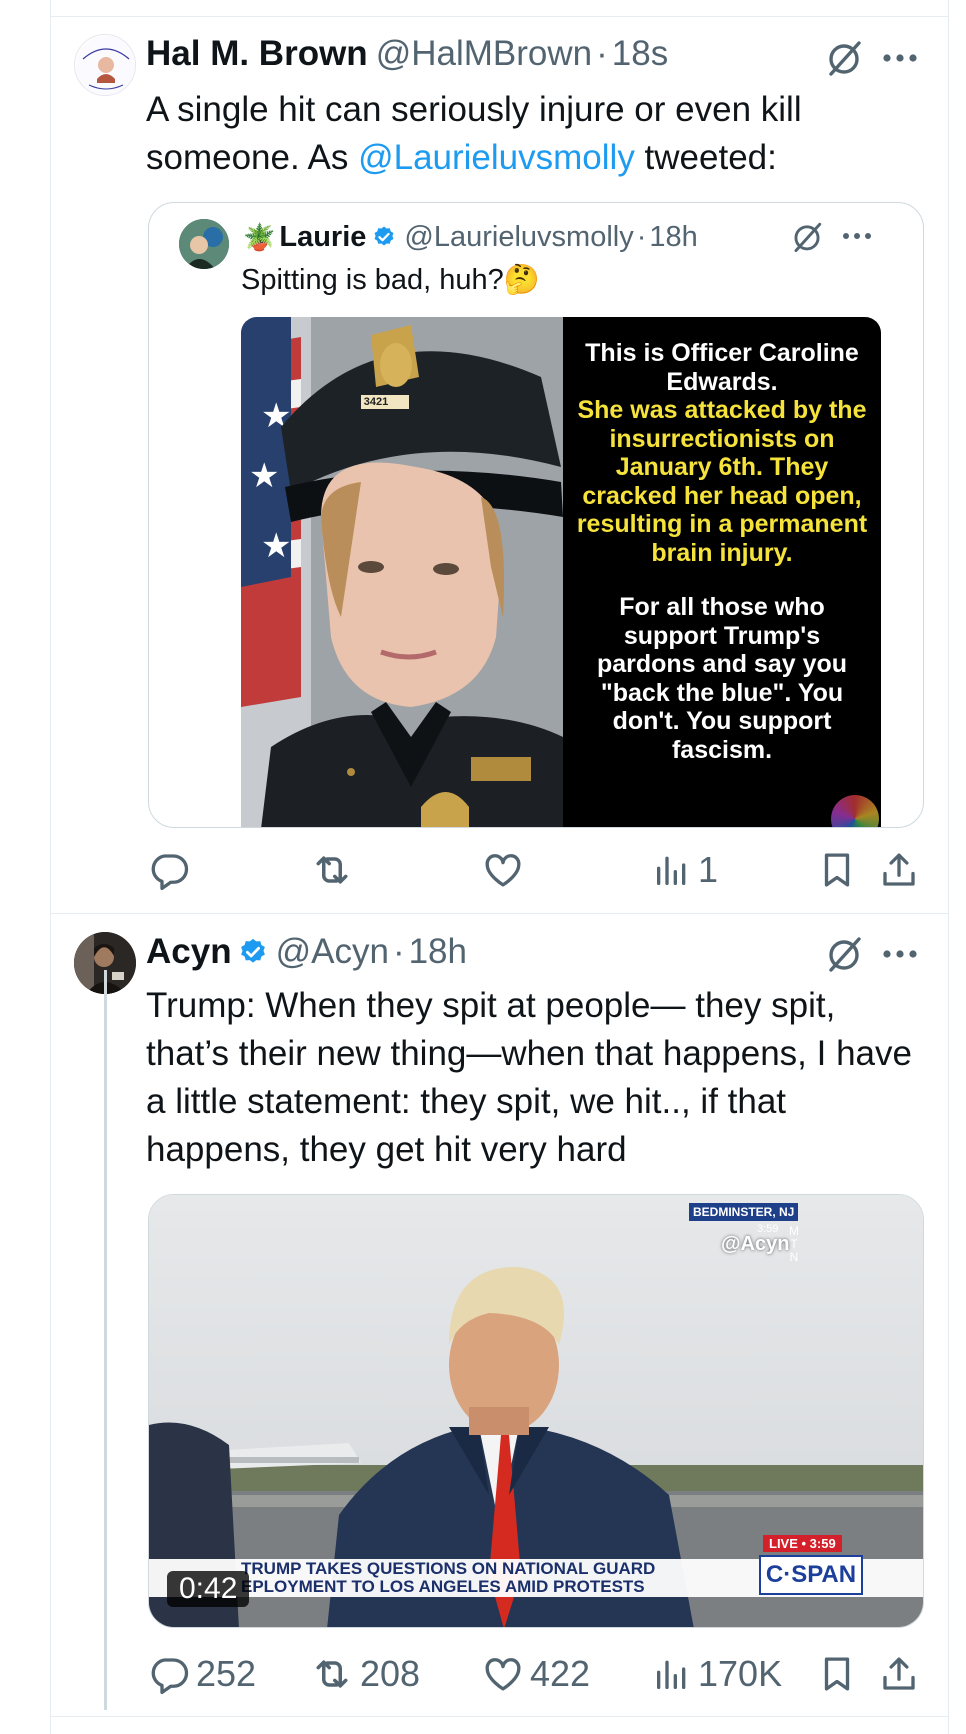 The width and height of the screenshot is (966, 1734). I want to click on video-watermark-side: M T N, so click(794, 1244).